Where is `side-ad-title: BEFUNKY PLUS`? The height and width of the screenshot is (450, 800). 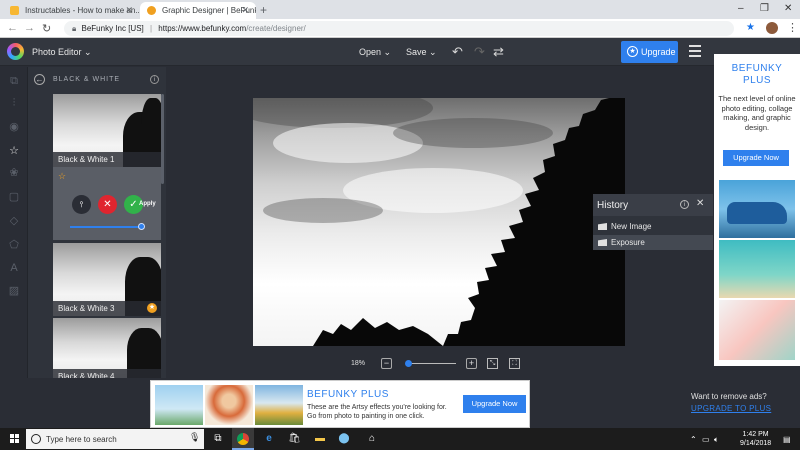 side-ad-title: BEFUNKY PLUS is located at coordinates (757, 74).